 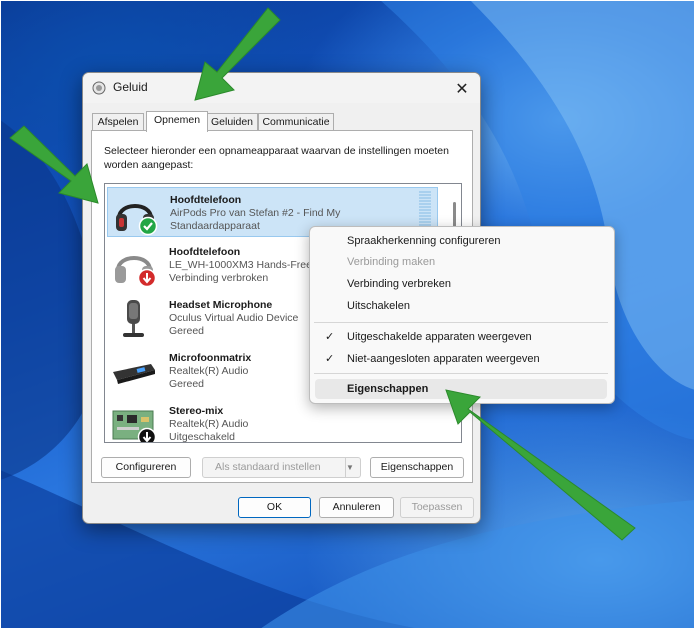 I want to click on tab-communicatie: Communicatie, so click(x=296, y=122).